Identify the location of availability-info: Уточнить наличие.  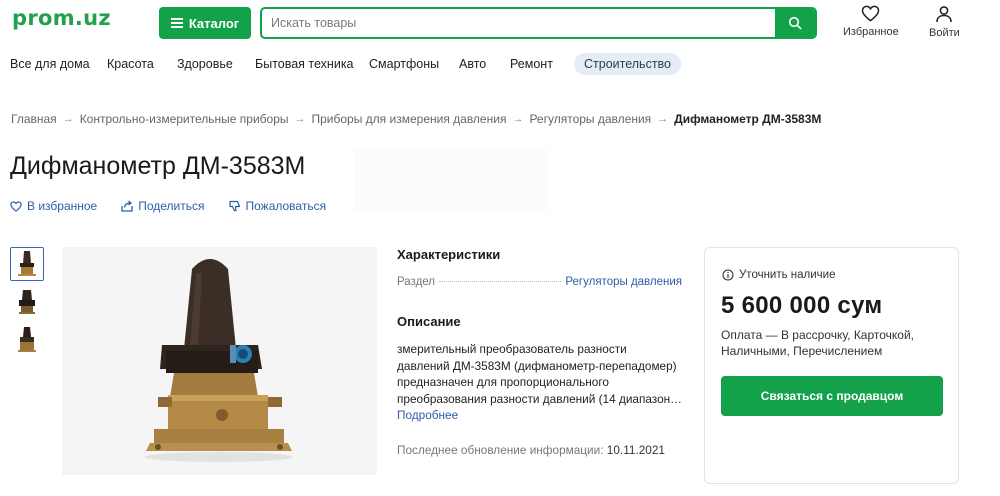
(779, 275).